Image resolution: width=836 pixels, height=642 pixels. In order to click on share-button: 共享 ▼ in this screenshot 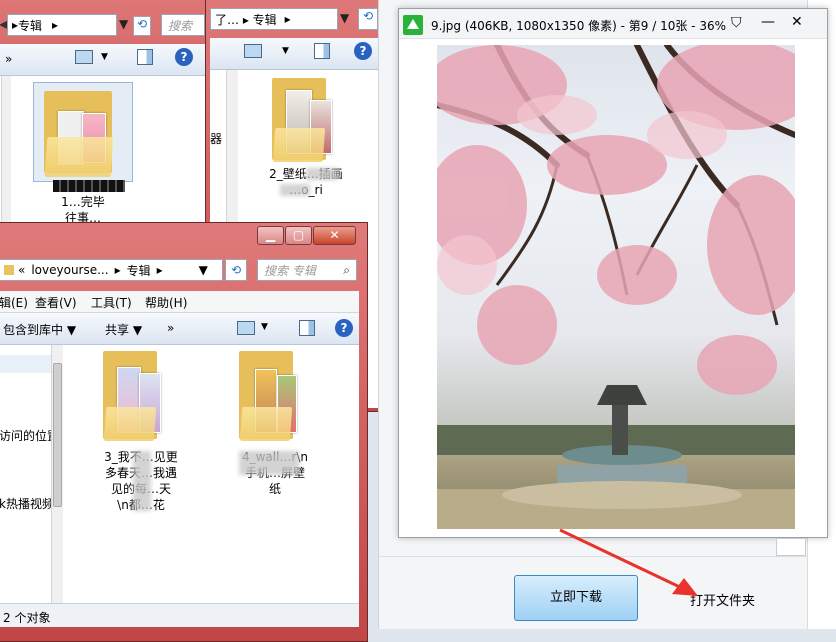, I will do `click(123, 329)`.